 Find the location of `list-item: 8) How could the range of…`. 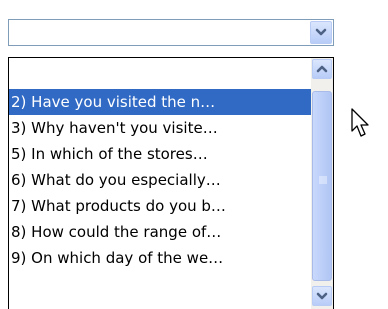

list-item: 8) How could the range of… is located at coordinates (160, 232).